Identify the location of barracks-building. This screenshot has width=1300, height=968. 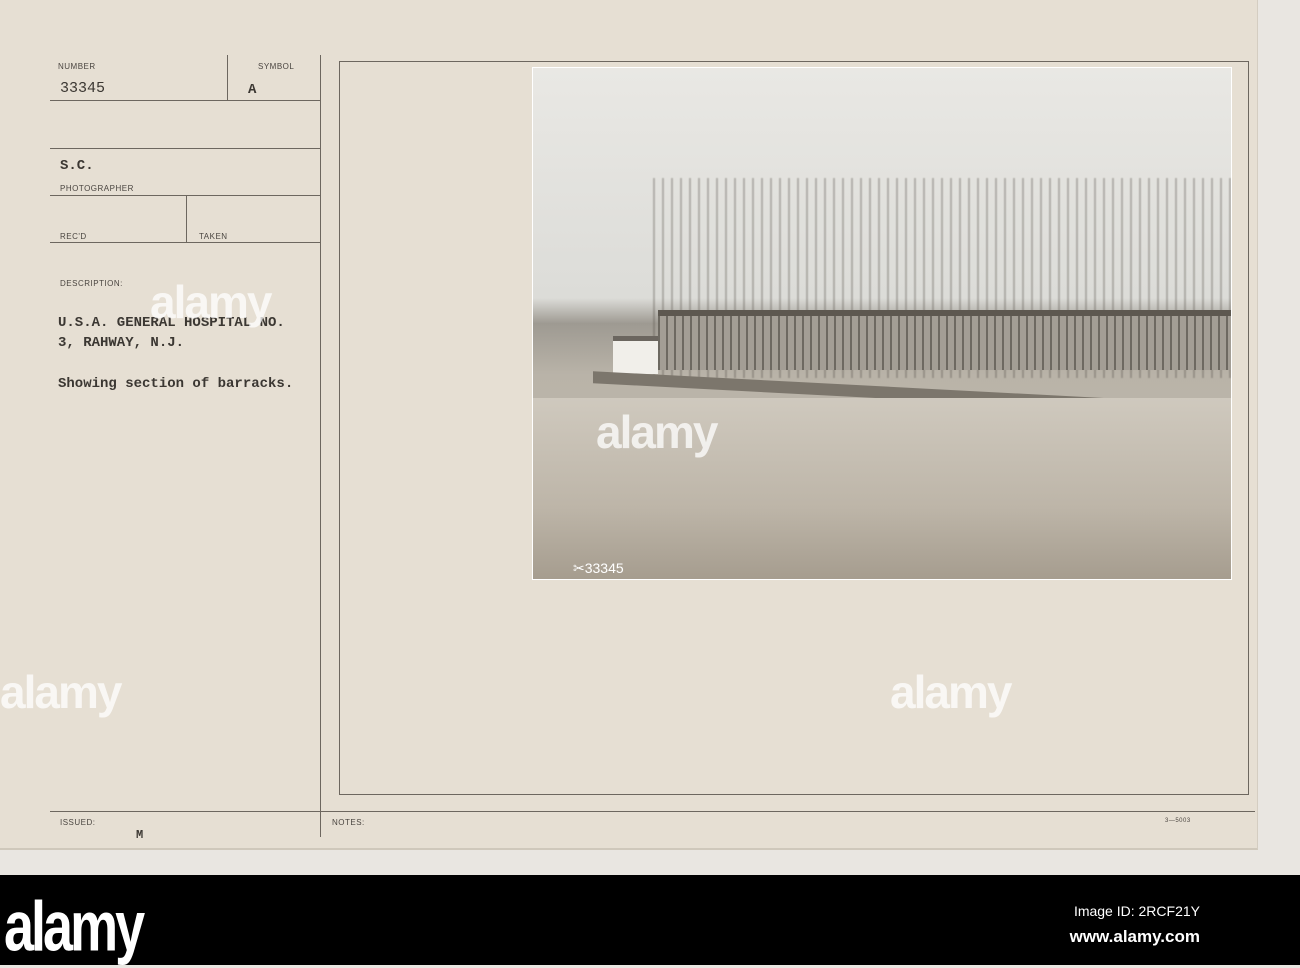
(944, 340).